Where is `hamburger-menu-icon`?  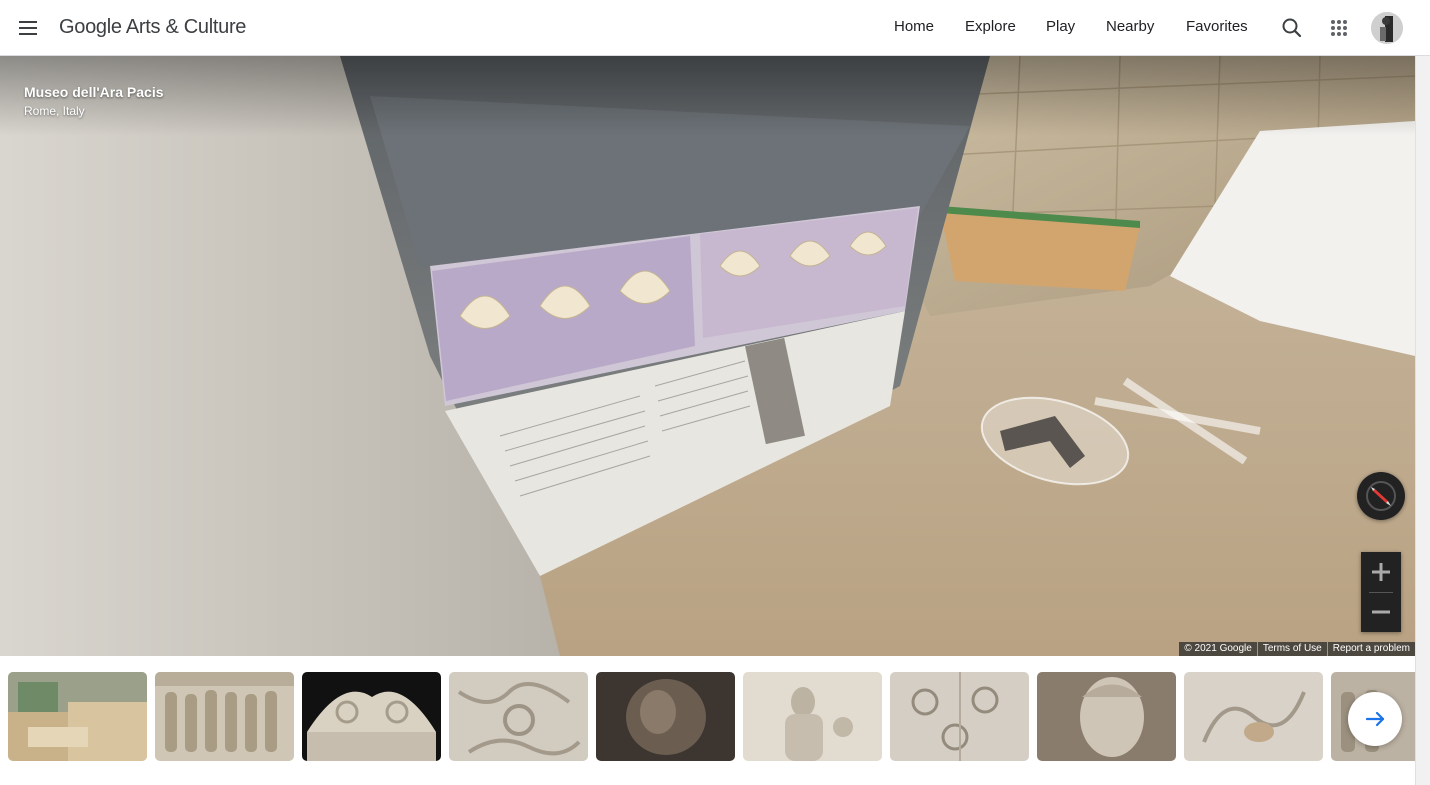
hamburger-menu-icon is located at coordinates (28, 28).